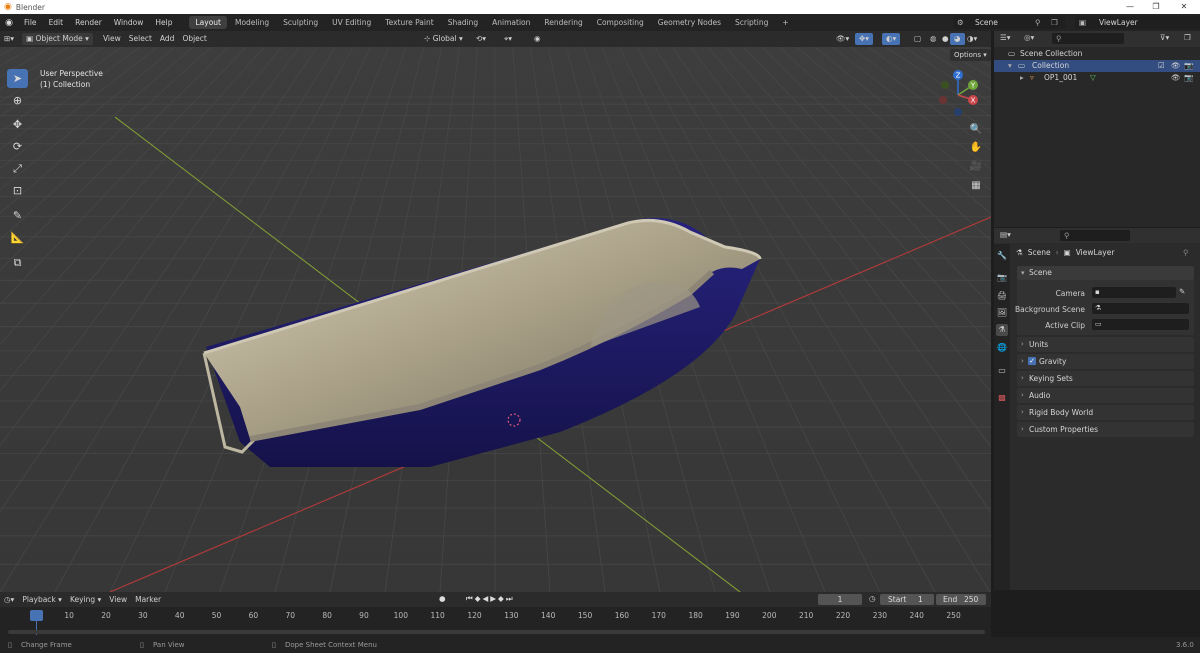 The width and height of the screenshot is (1200, 653). What do you see at coordinates (958, 94) in the screenshot?
I see `navigation-gizmo: Z Y X` at bounding box center [958, 94].